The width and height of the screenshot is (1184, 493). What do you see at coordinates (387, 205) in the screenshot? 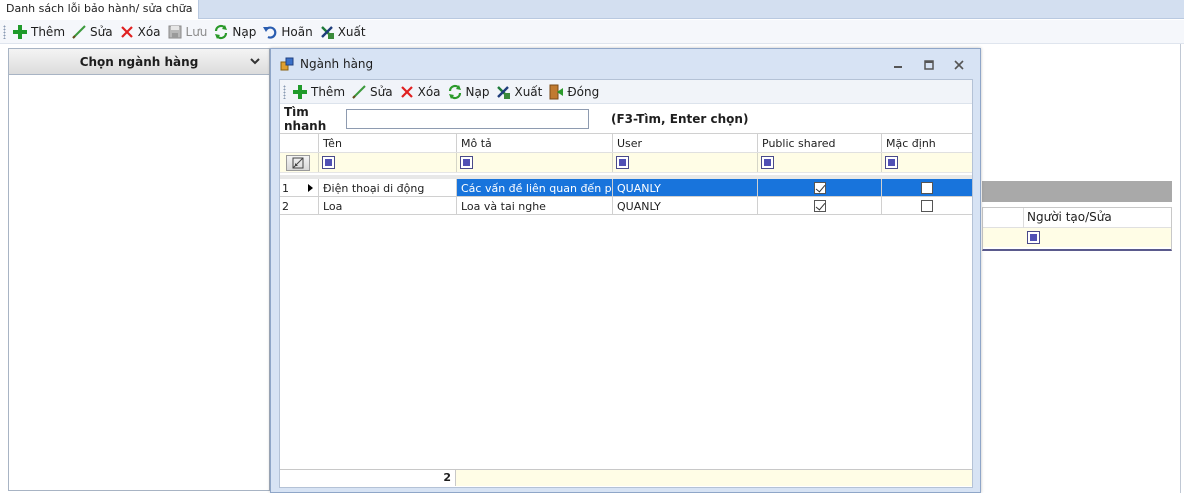
I see `cell-name: Loa` at bounding box center [387, 205].